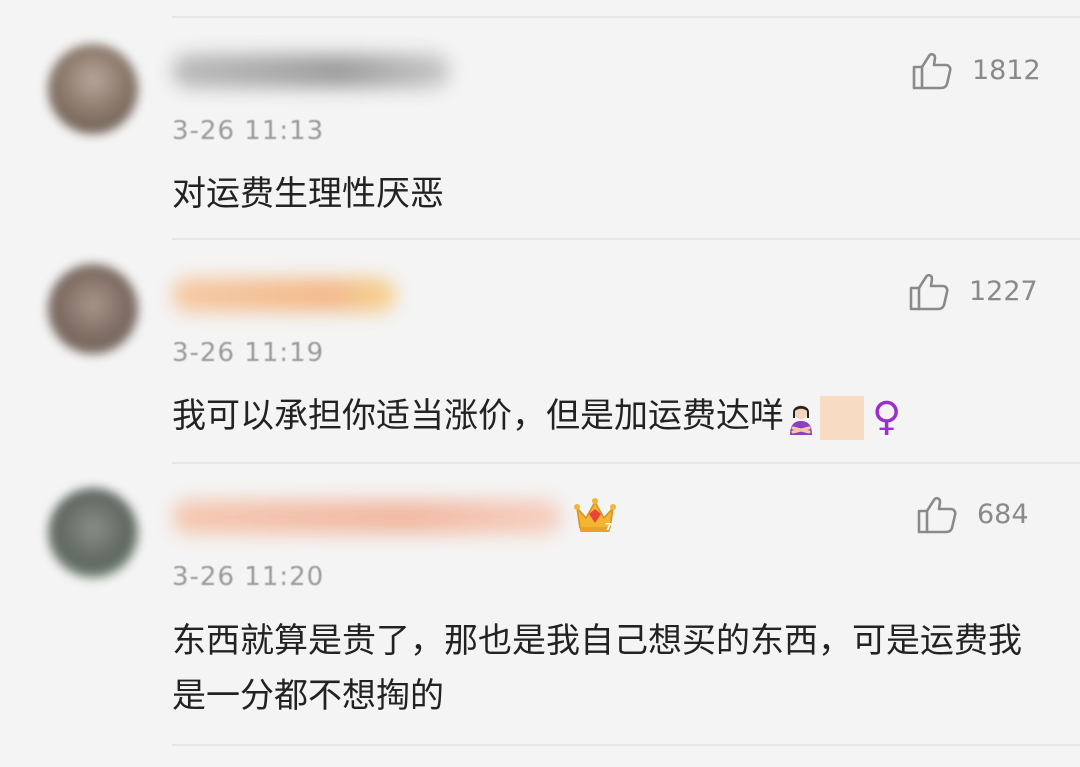 The image size is (1080, 767). What do you see at coordinates (597, 668) in the screenshot?
I see `comment-text-content: 东西就算是贵了，那也是我自己想买的东西，可是运费我是一分都不想掏的` at bounding box center [597, 668].